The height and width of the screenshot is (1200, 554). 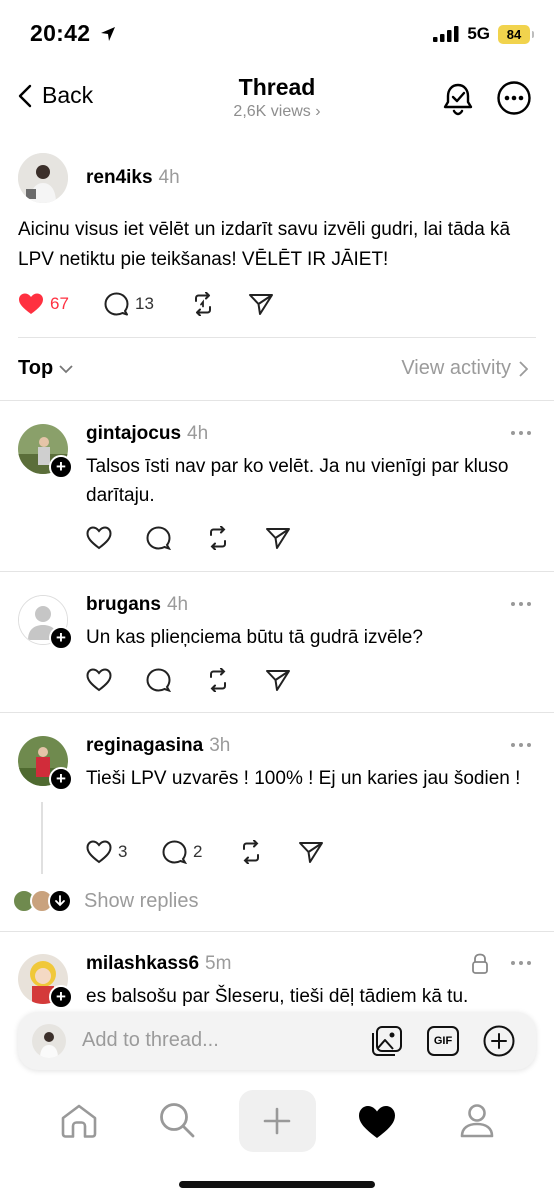 I want to click on sort-dropdown: Top, so click(x=45, y=368).